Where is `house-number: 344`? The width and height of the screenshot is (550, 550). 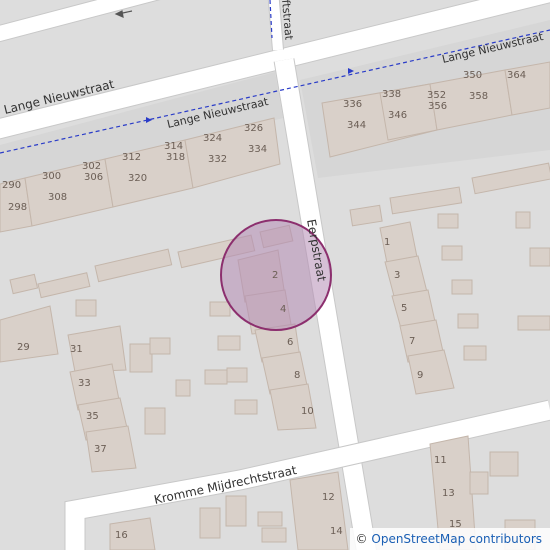 house-number: 344 is located at coordinates (356, 125).